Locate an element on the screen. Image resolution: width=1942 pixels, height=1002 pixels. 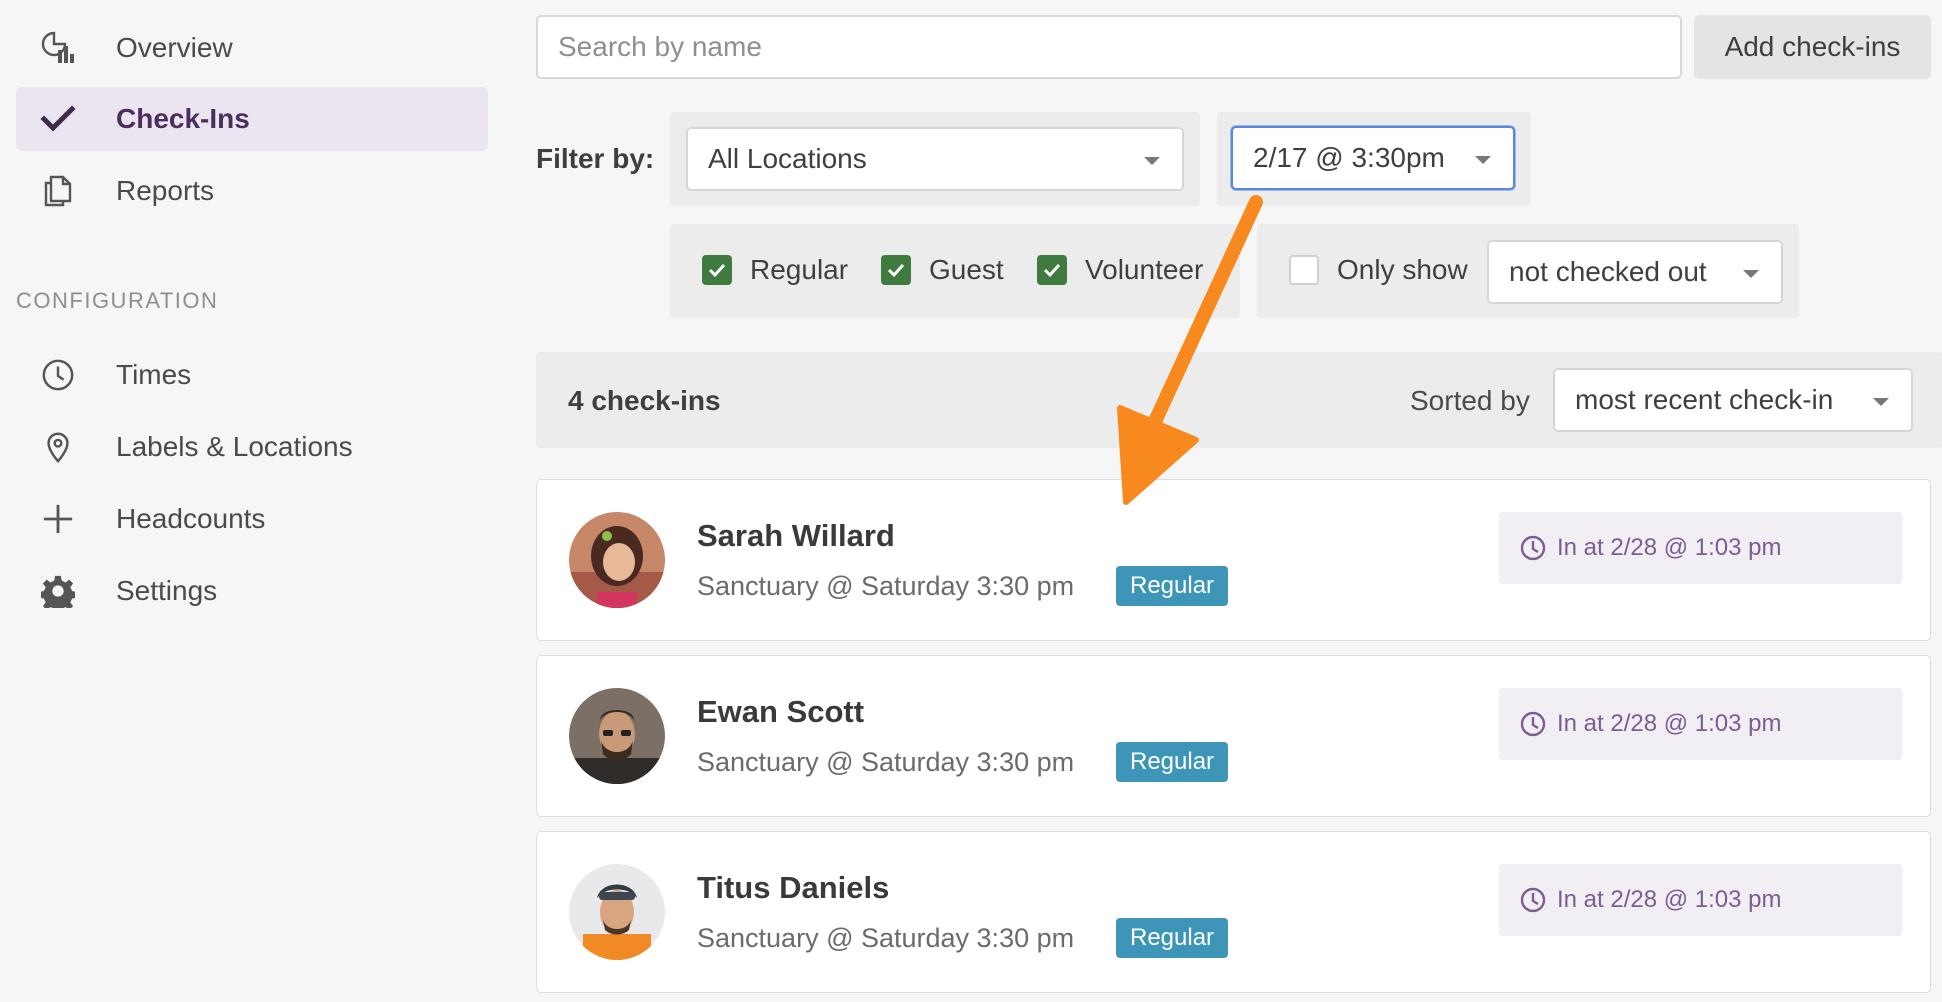
only-show-checkbox: Only show is located at coordinates (1378, 270).